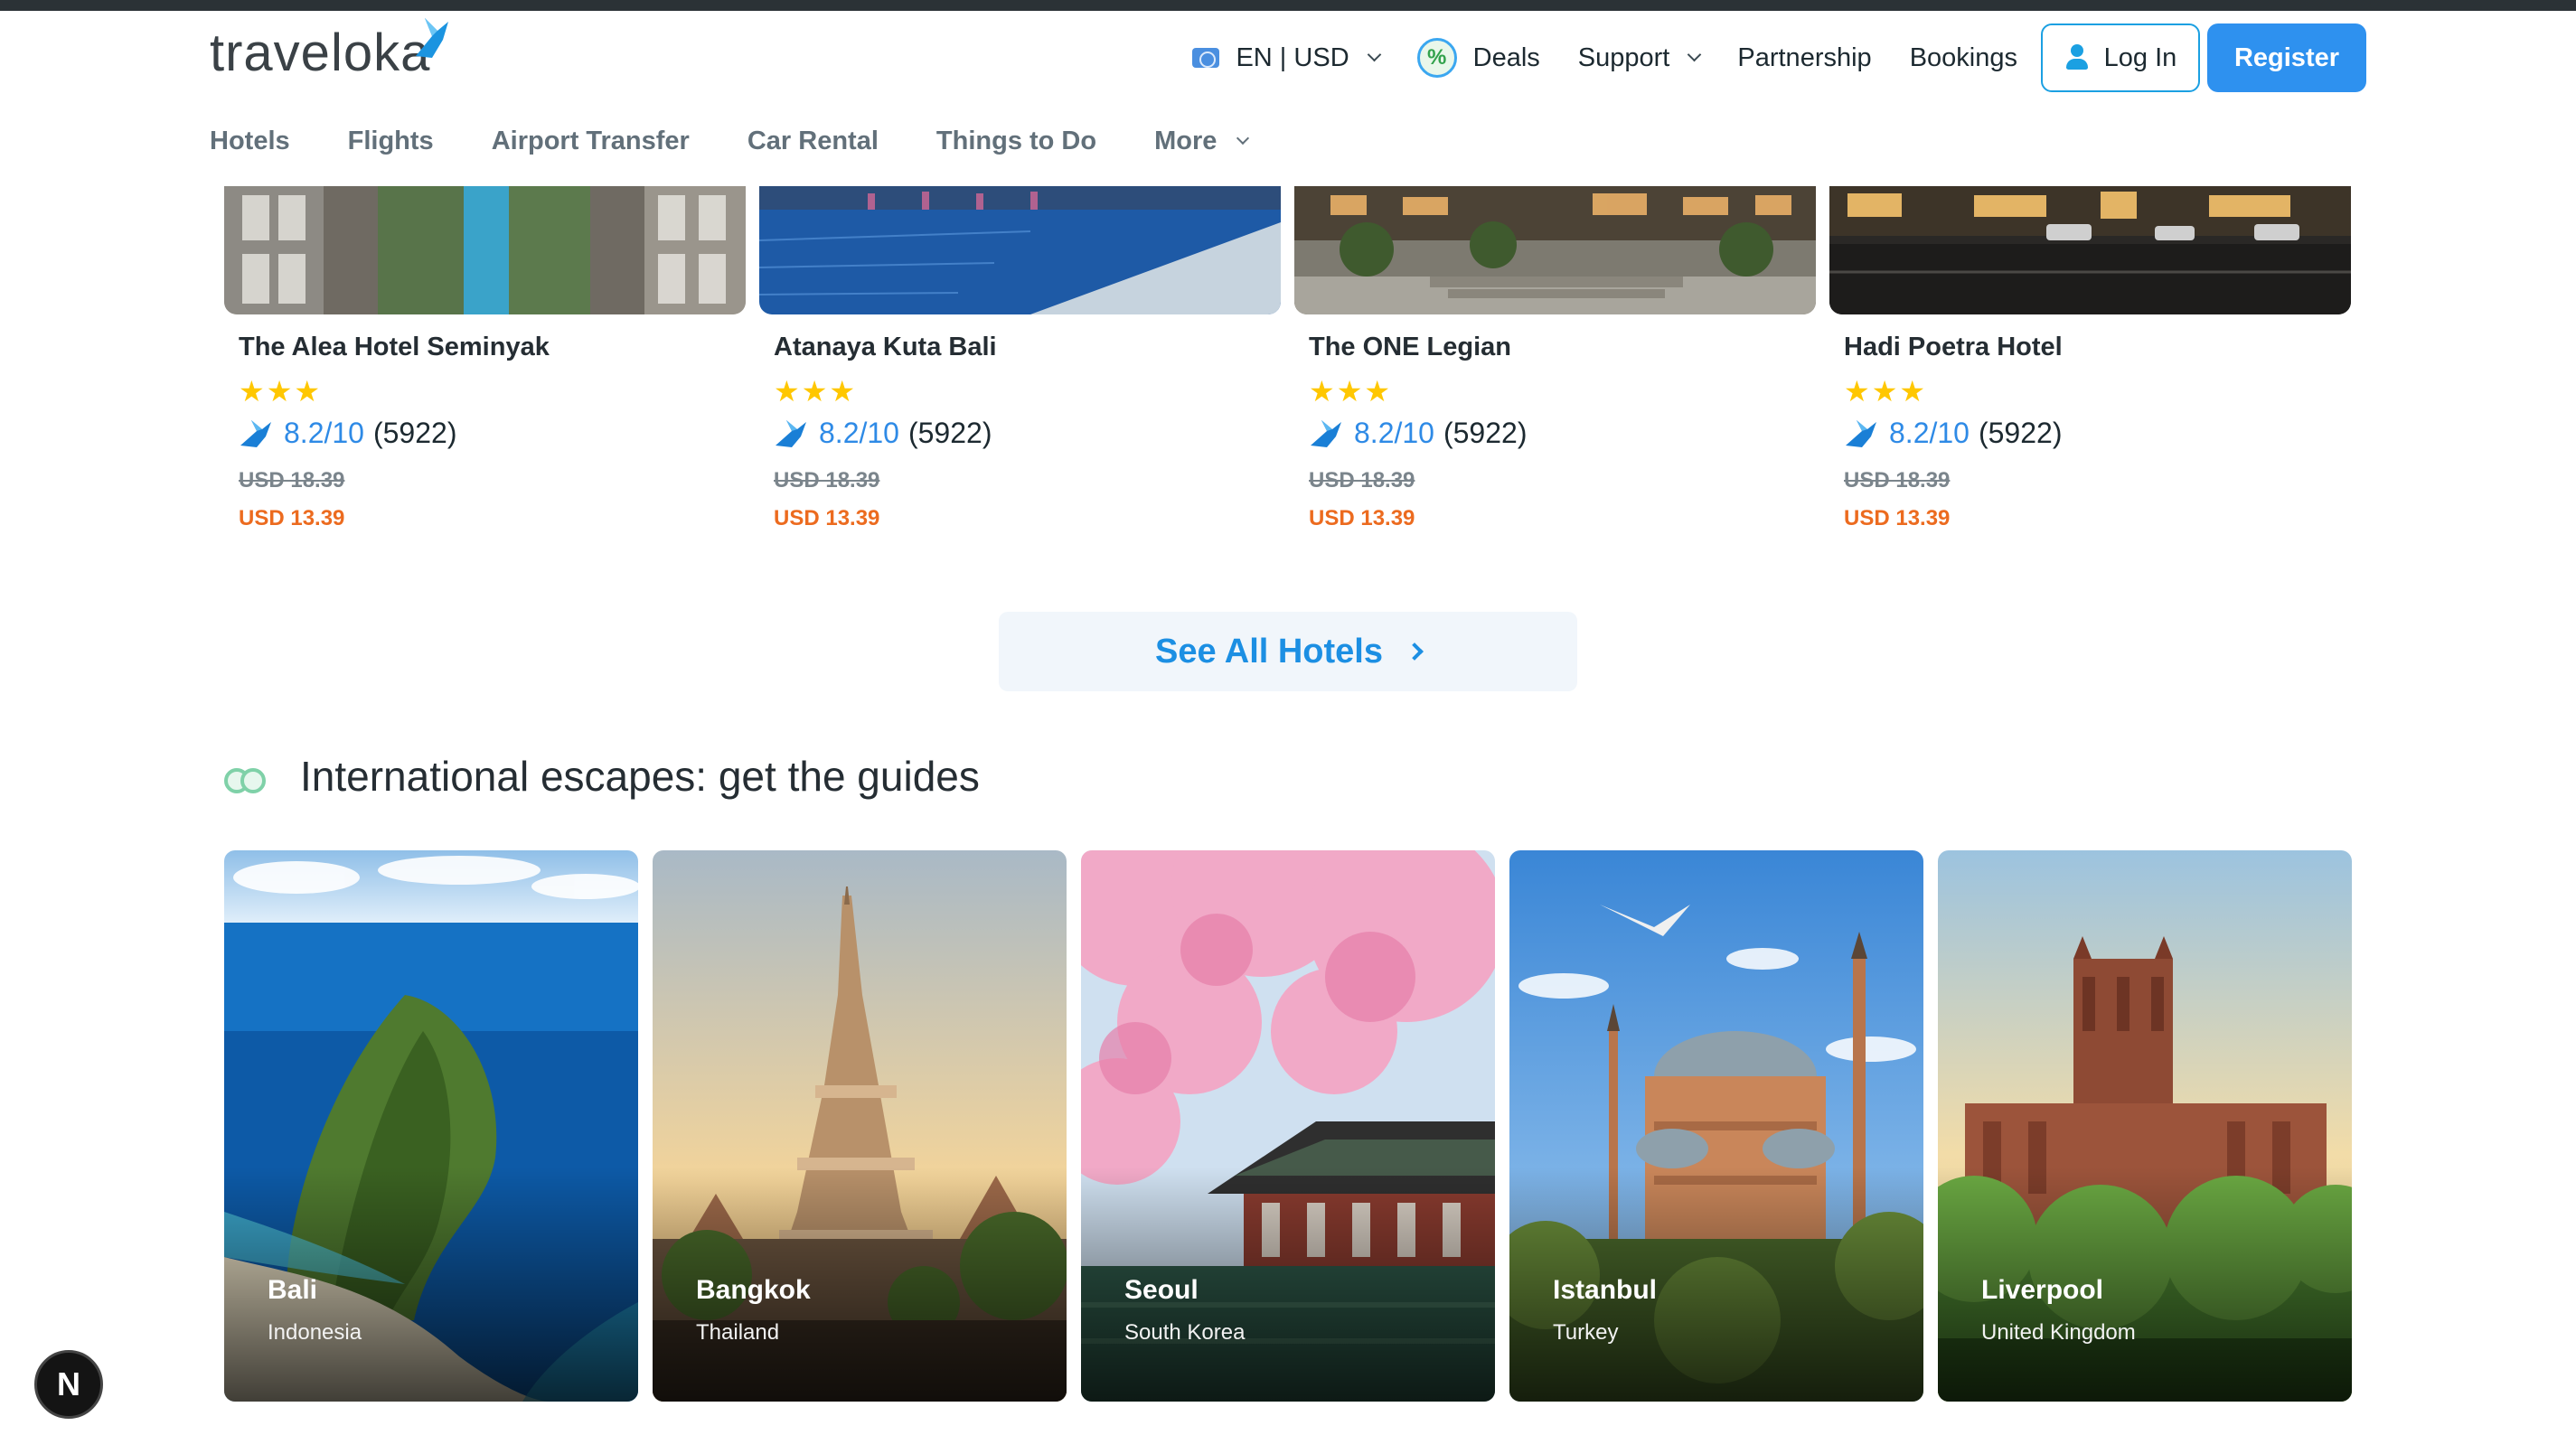 This screenshot has width=2576, height=1435. I want to click on guide-city: Bali, so click(293, 1290).